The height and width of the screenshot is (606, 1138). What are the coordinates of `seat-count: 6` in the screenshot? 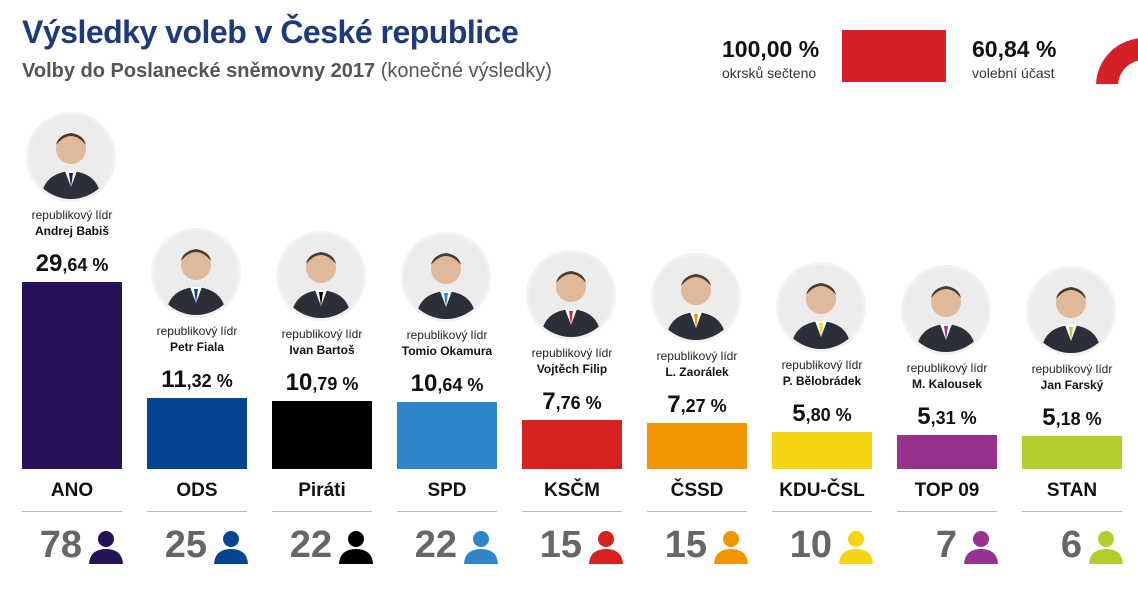 It's located at (1069, 546).